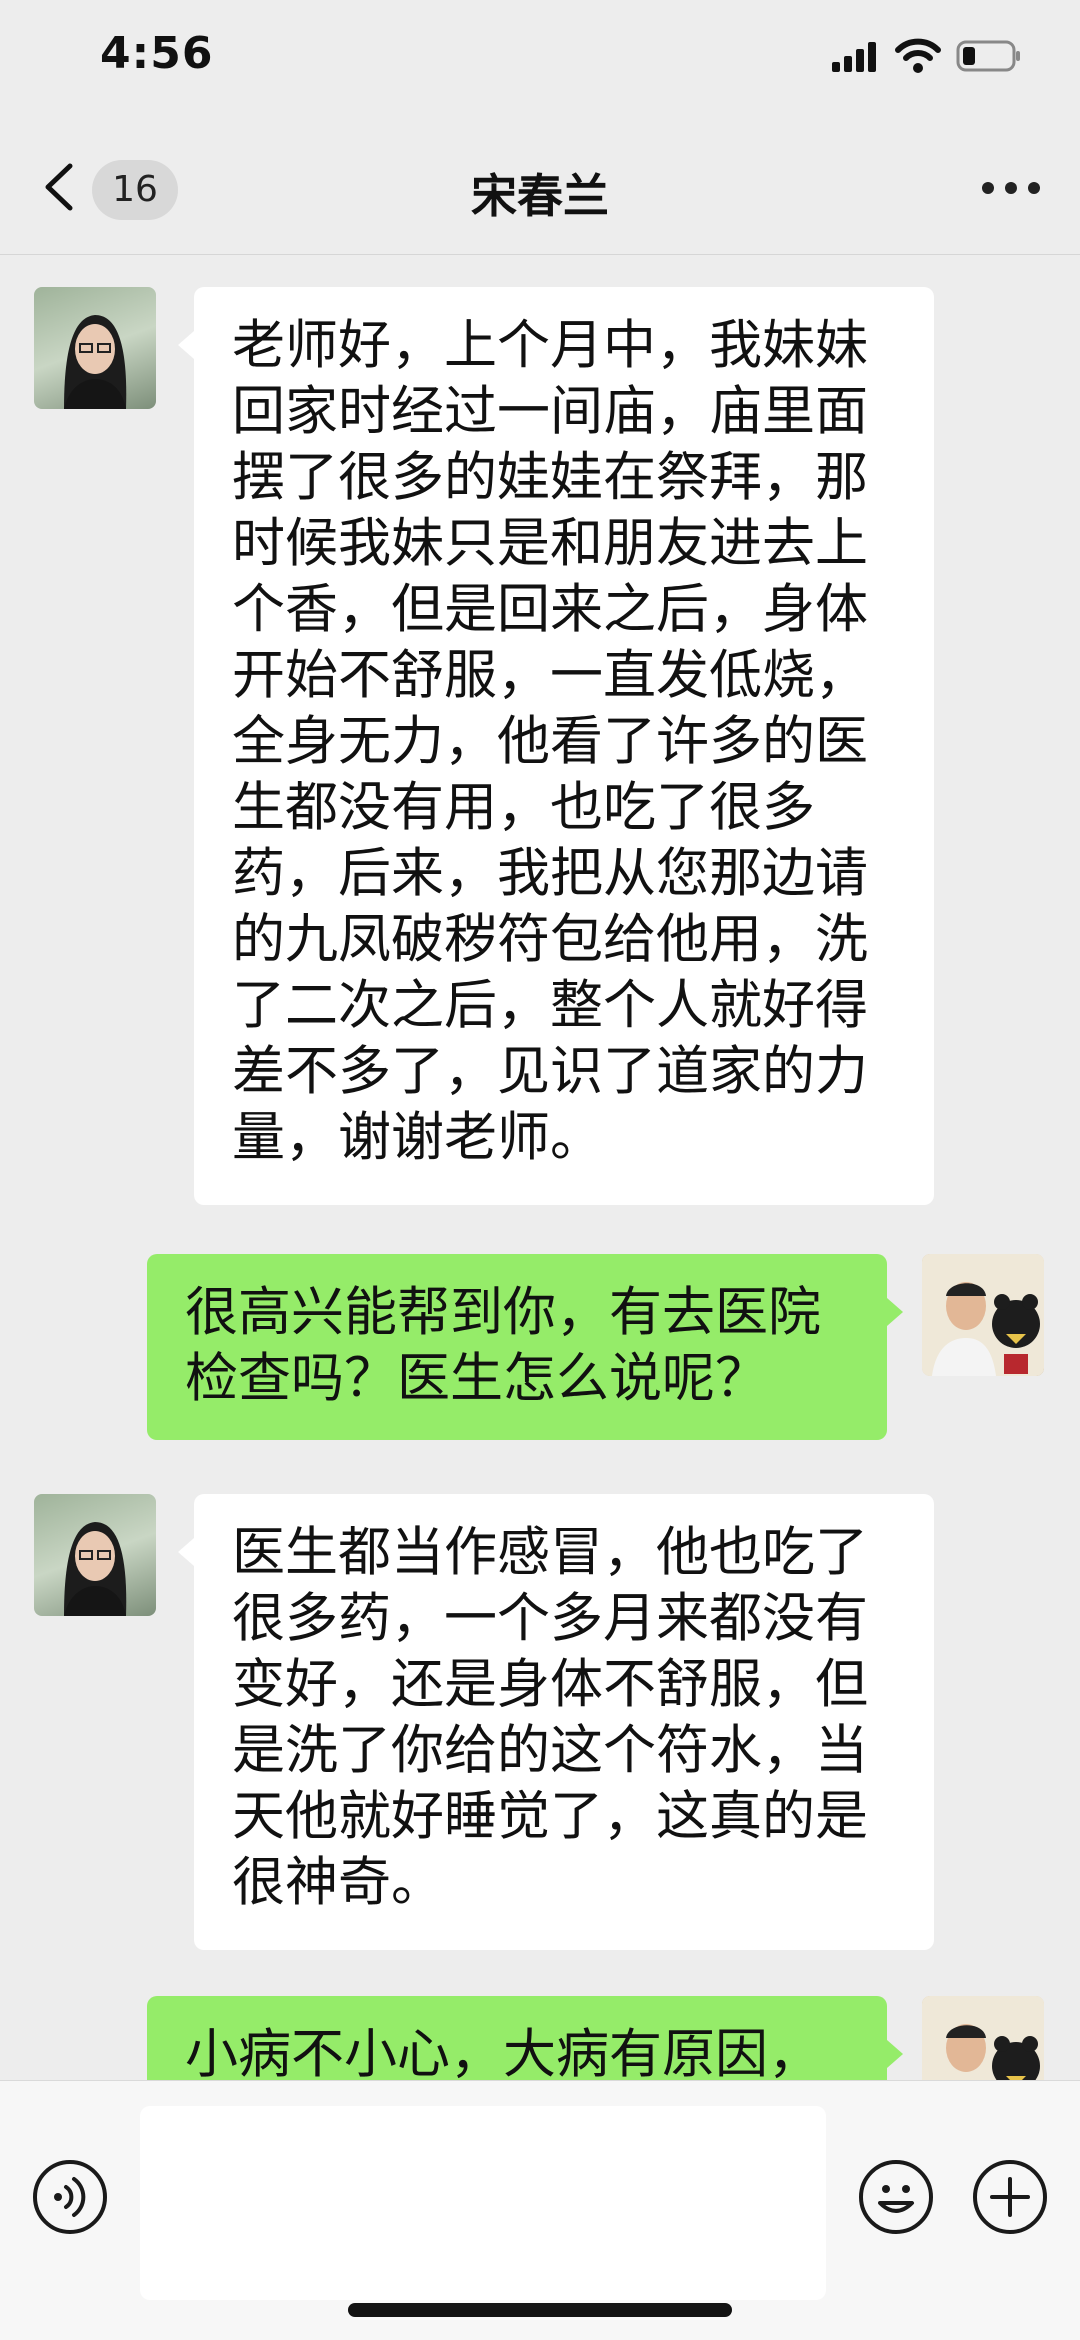  I want to click on chevron-left-icon, so click(60, 187).